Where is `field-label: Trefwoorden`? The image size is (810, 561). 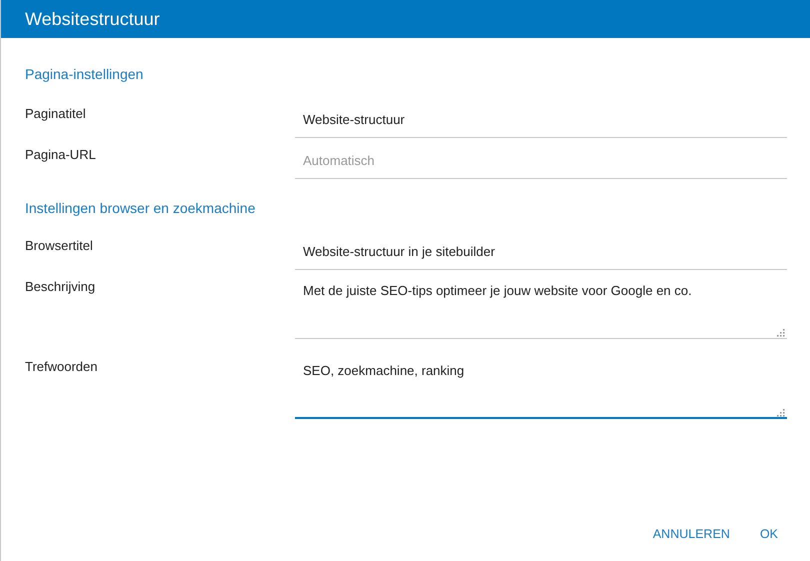 field-label: Trefwoorden is located at coordinates (61, 366).